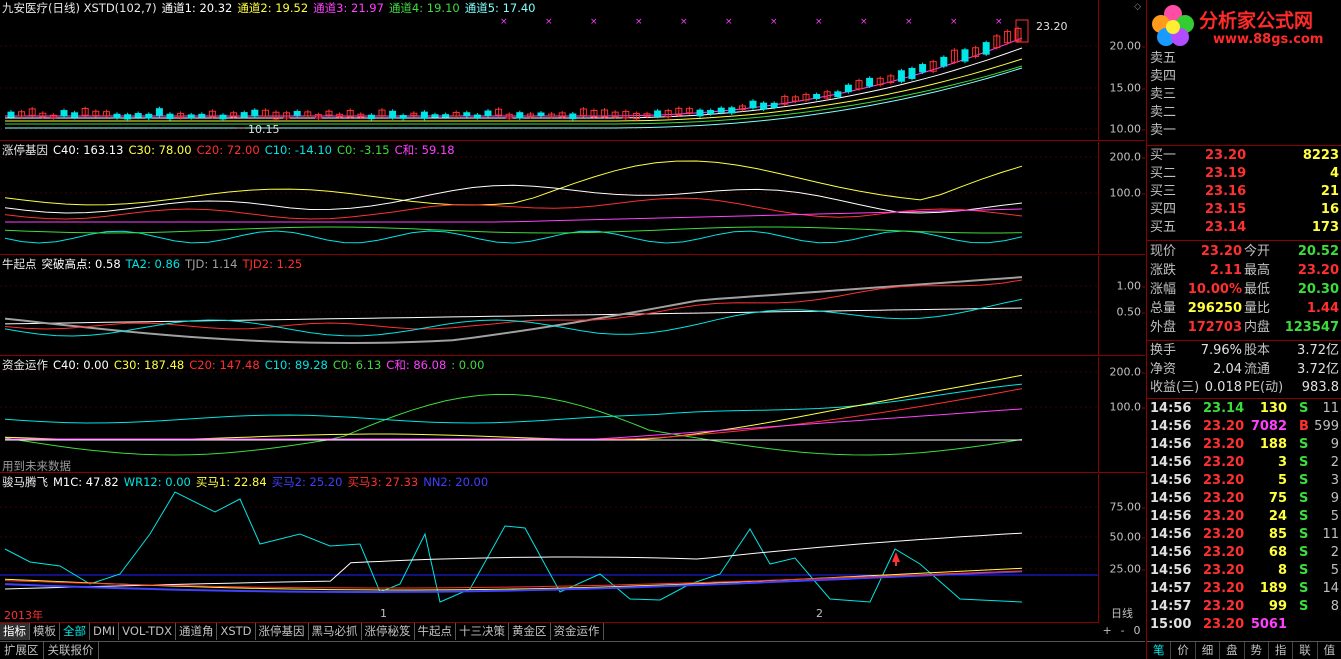 The image size is (1341, 659). What do you see at coordinates (1244, 95) in the screenshot?
I see `sell-row: 卖三` at bounding box center [1244, 95].